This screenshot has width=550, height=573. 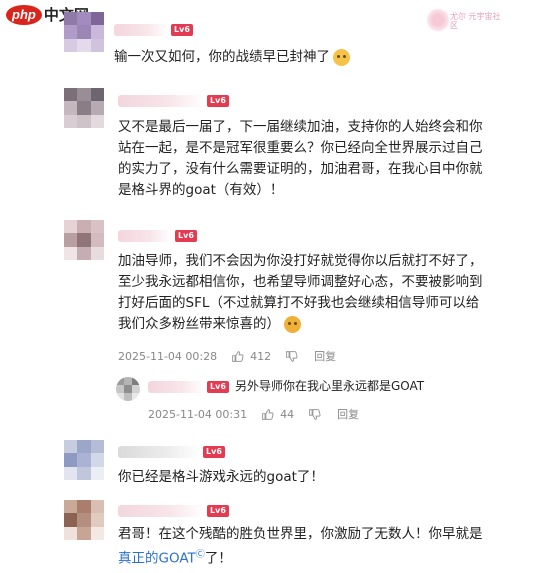 What do you see at coordinates (221, 477) in the screenshot?
I see `comment-text: 你已经是格斗游戏永远的goat了！` at bounding box center [221, 477].